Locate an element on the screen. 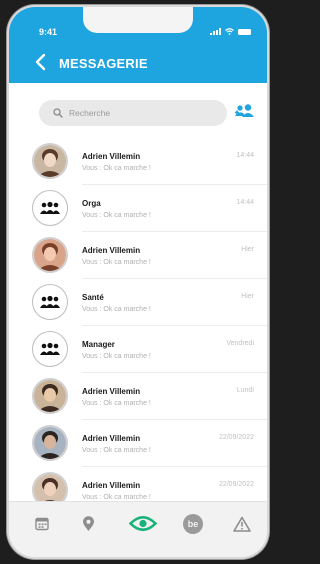 The width and height of the screenshot is (320, 564). search-input: Recherche is located at coordinates (133, 113).